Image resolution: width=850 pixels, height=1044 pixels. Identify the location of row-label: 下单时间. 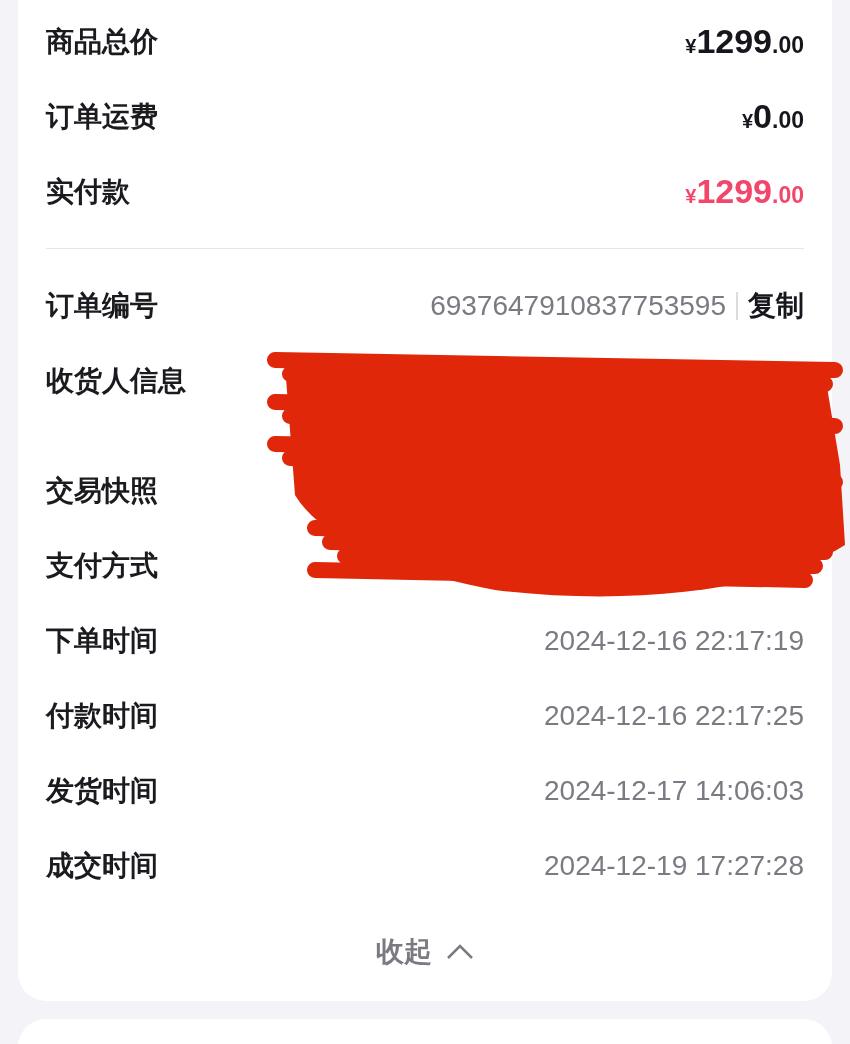
(102, 640).